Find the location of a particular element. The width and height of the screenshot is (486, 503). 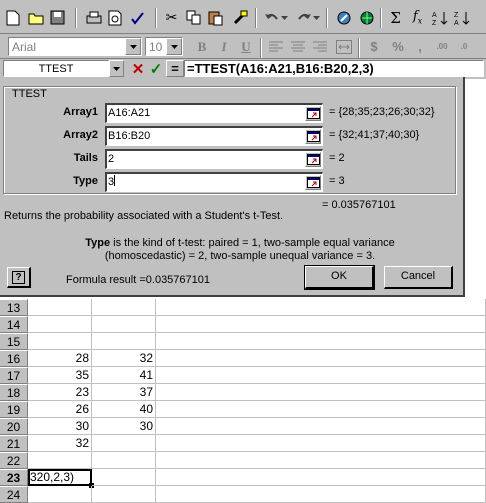

insert-hyperlink-icon is located at coordinates (343, 17).